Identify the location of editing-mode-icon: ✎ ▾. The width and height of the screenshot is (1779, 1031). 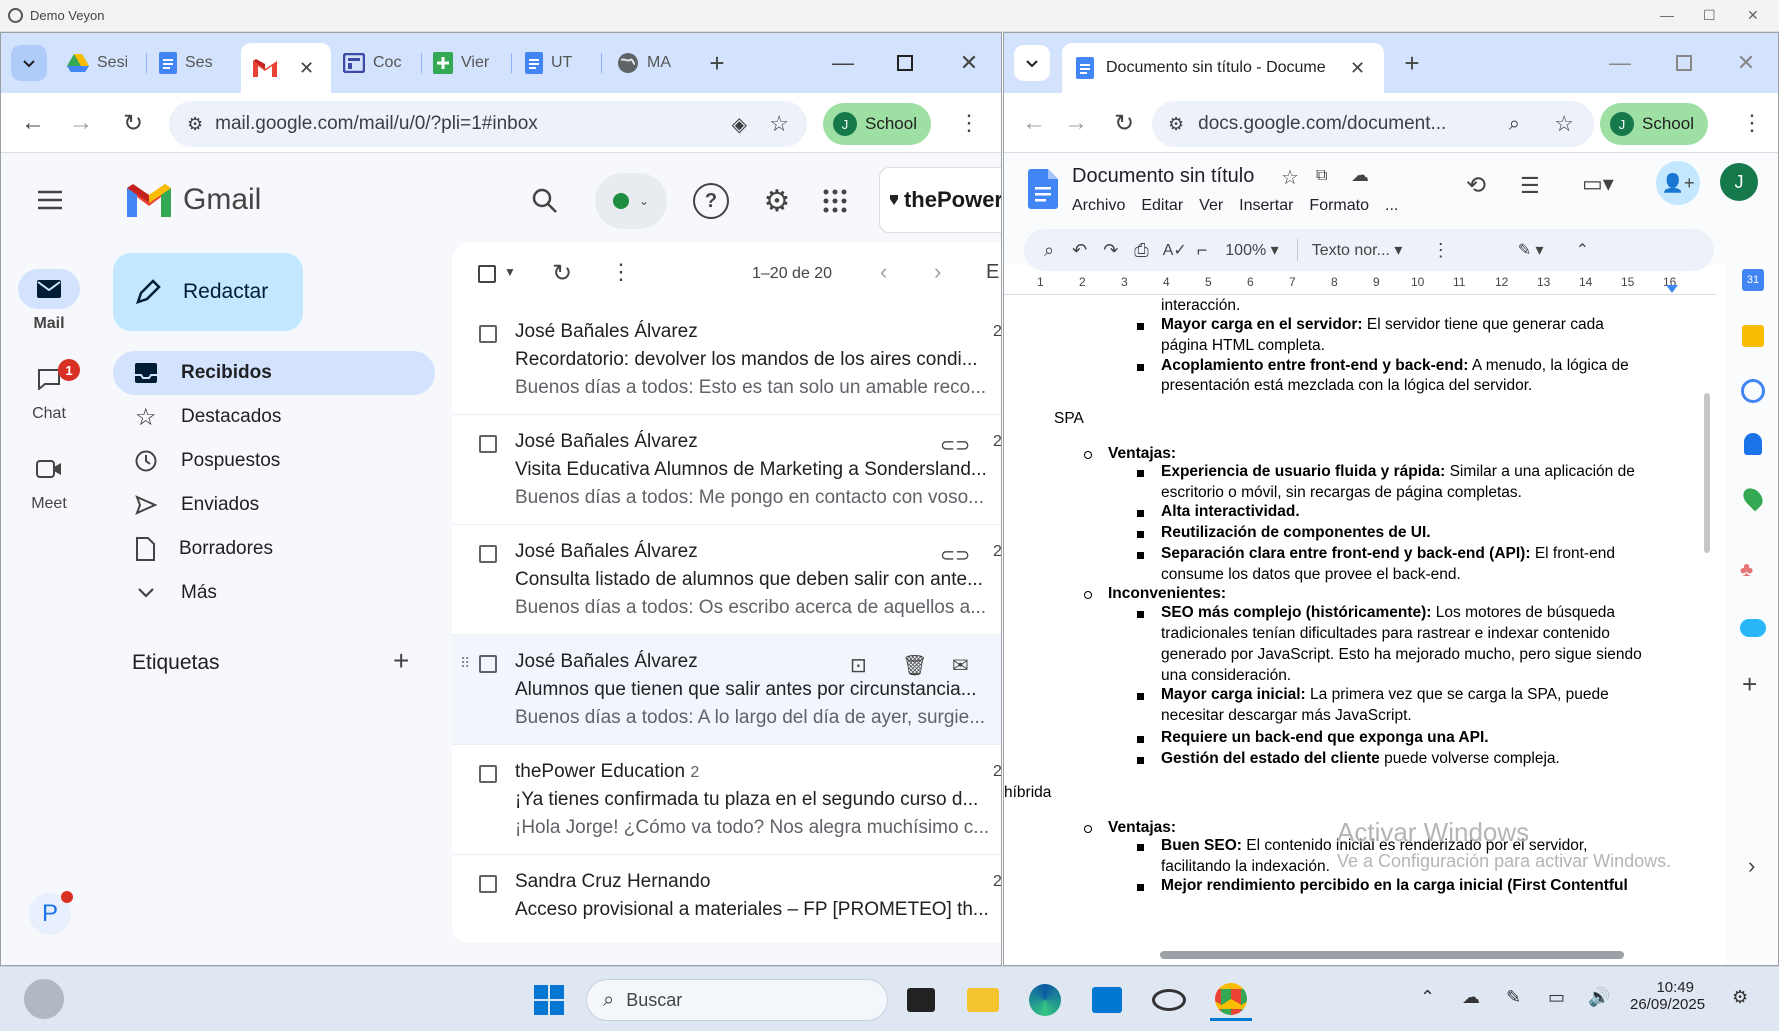
(1531, 250).